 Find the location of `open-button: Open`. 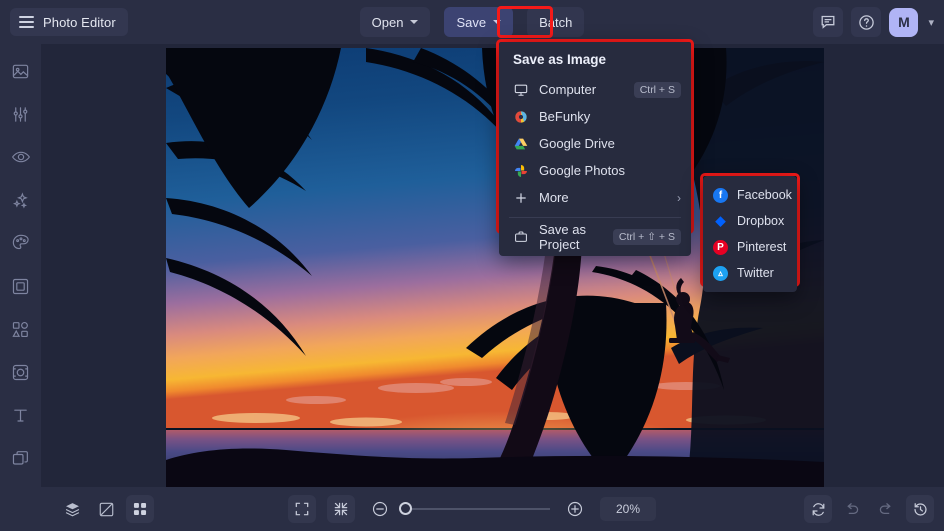

open-button: Open is located at coordinates (395, 22).